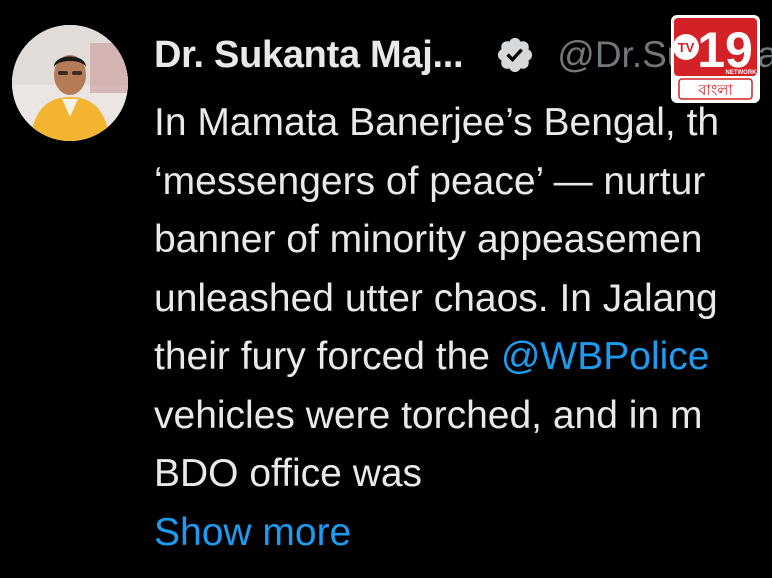 The image size is (772, 578). What do you see at coordinates (436, 298) in the screenshot?
I see `tweet-line: unleashed utter chaos. In Jalang` at bounding box center [436, 298].